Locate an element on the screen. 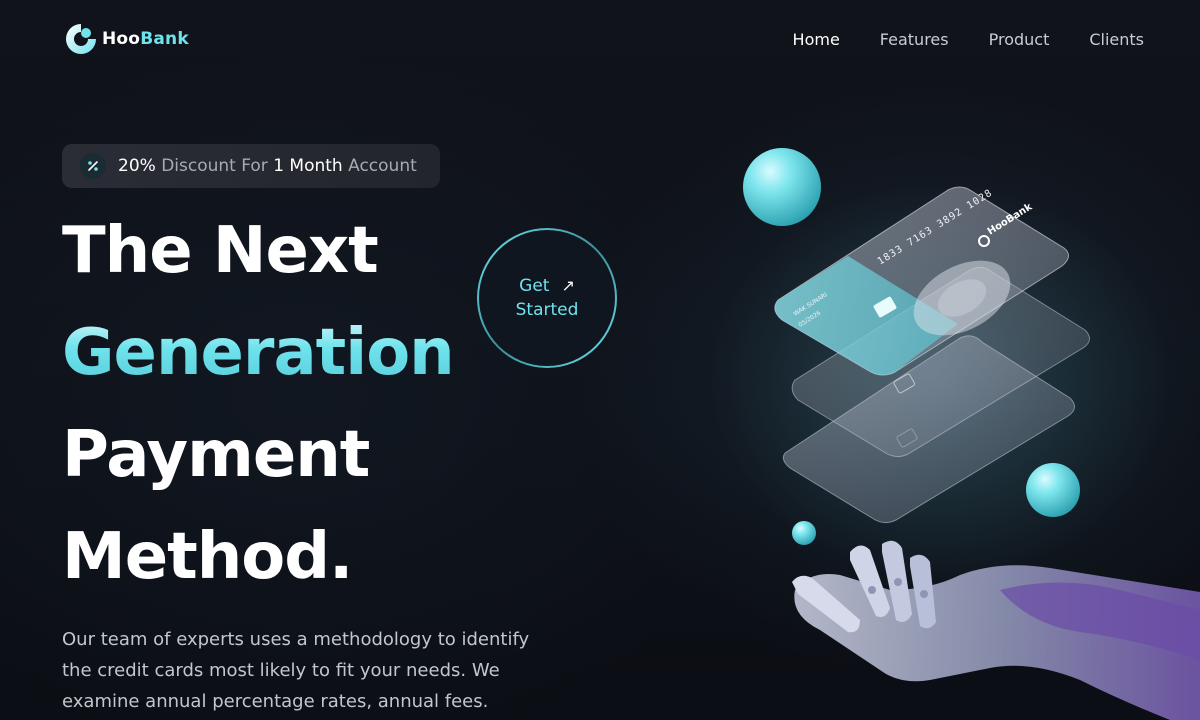 The image size is (1200, 720). nav-item-clients: Clients is located at coordinates (1116, 39).